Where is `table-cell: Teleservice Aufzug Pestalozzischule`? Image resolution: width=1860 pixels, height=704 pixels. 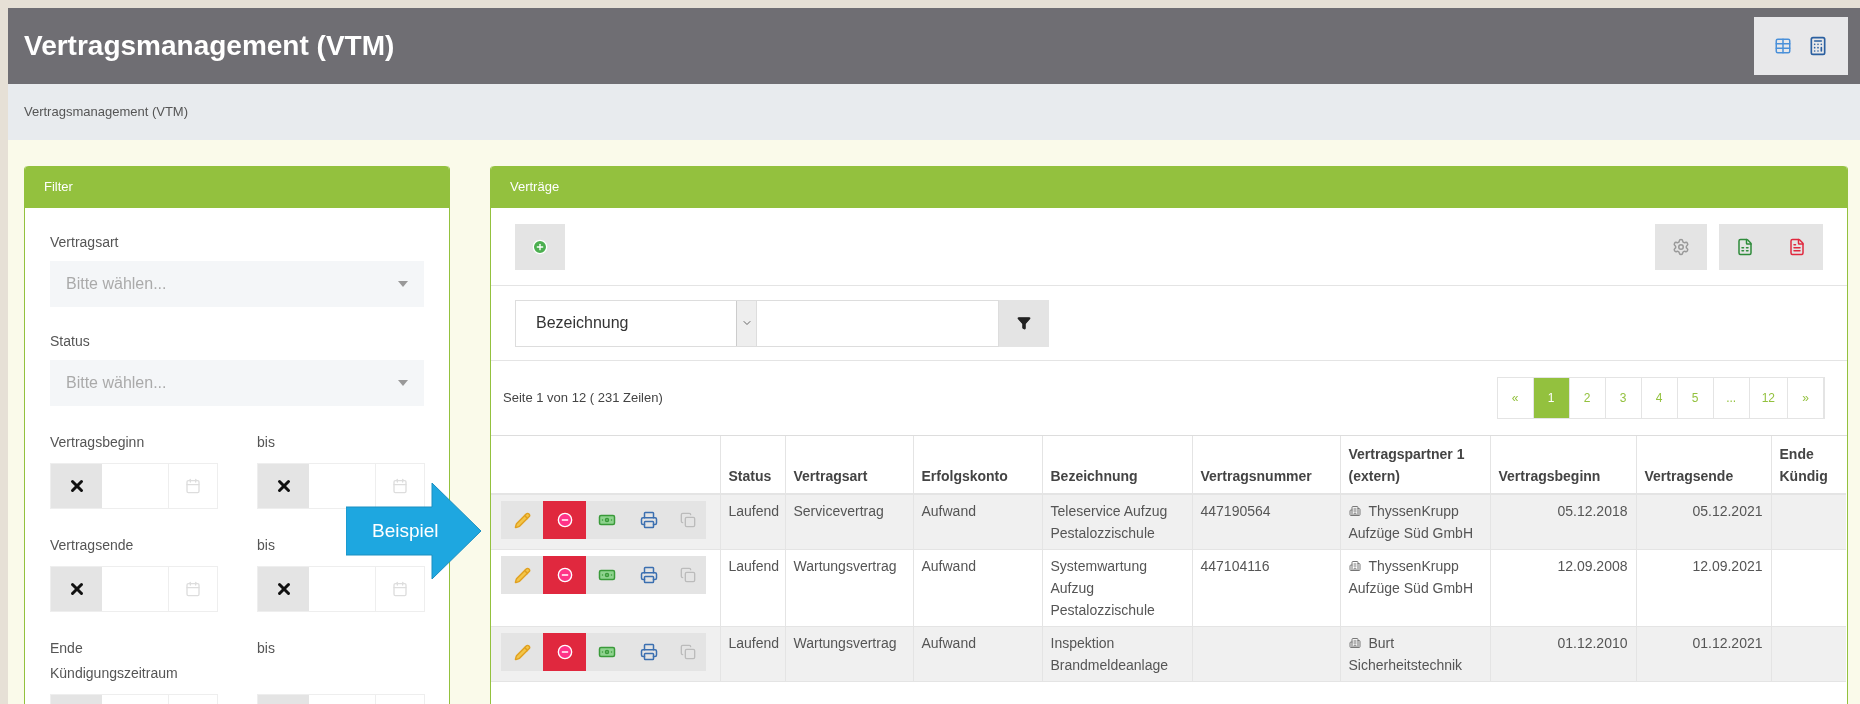
table-cell: Teleservice Aufzug Pestalozzischule is located at coordinates (1109, 522).